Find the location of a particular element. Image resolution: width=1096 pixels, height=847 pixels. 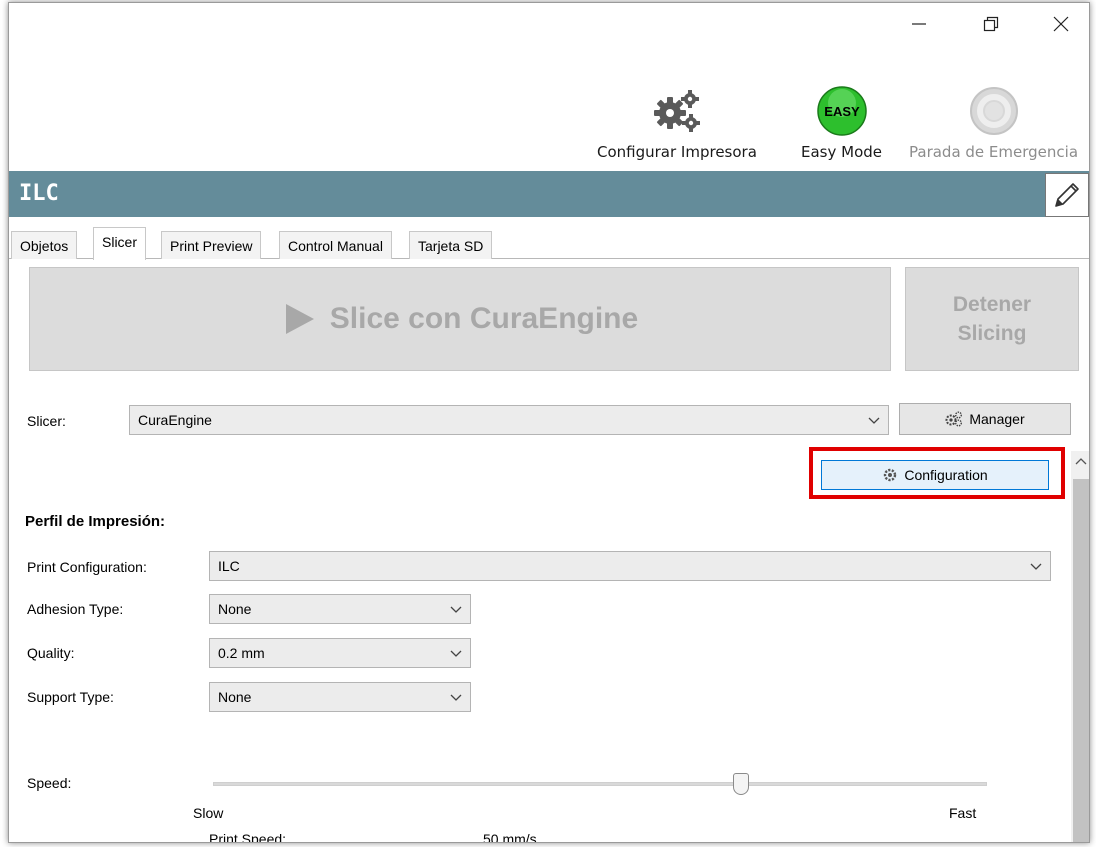

slice-button-label: Slice con CuraEngine is located at coordinates (484, 318).